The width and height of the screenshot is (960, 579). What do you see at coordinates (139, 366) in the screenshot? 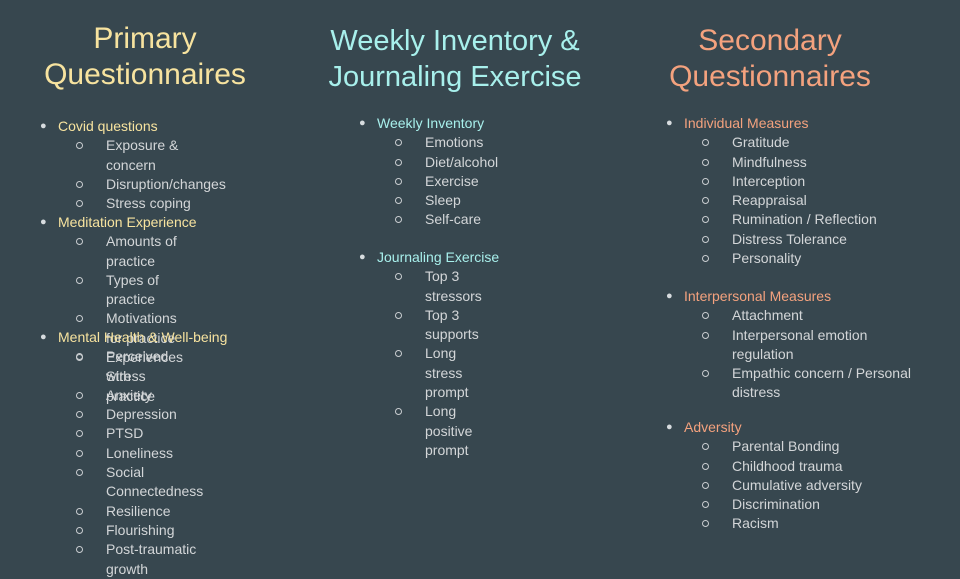
I see `list-item: Perceived Stress` at bounding box center [139, 366].